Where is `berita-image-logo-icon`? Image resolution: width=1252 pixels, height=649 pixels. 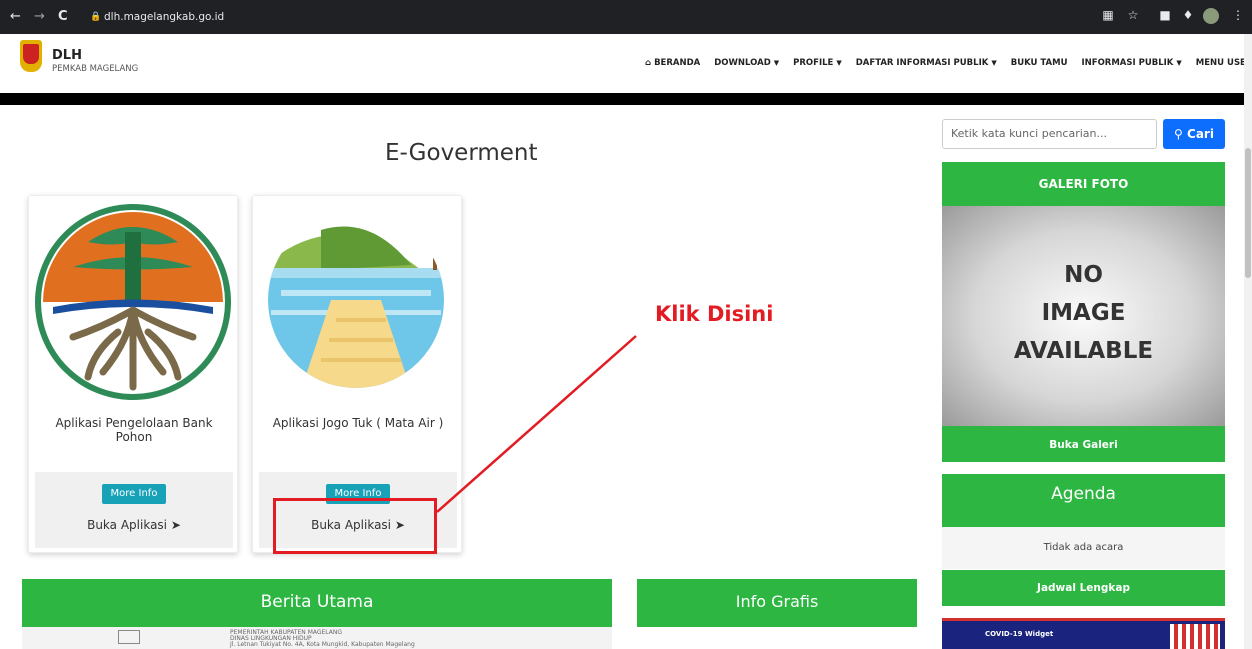 berita-image-logo-icon is located at coordinates (129, 637).